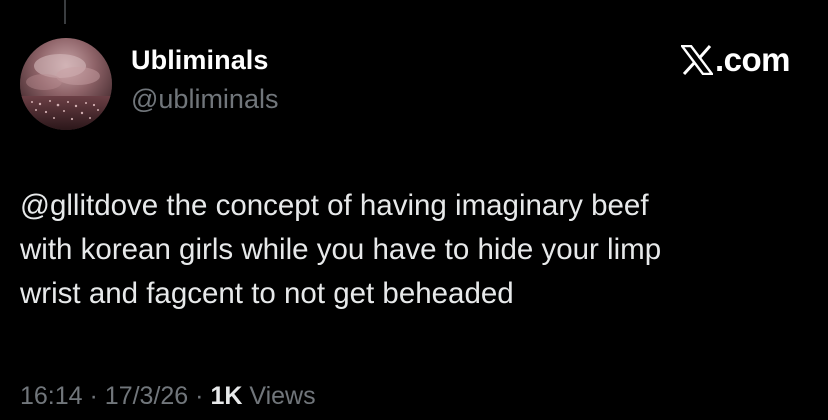 Image resolution: width=828 pixels, height=420 pixels. Describe the element at coordinates (200, 60) in the screenshot. I see `display-name: Ubliminals` at that location.